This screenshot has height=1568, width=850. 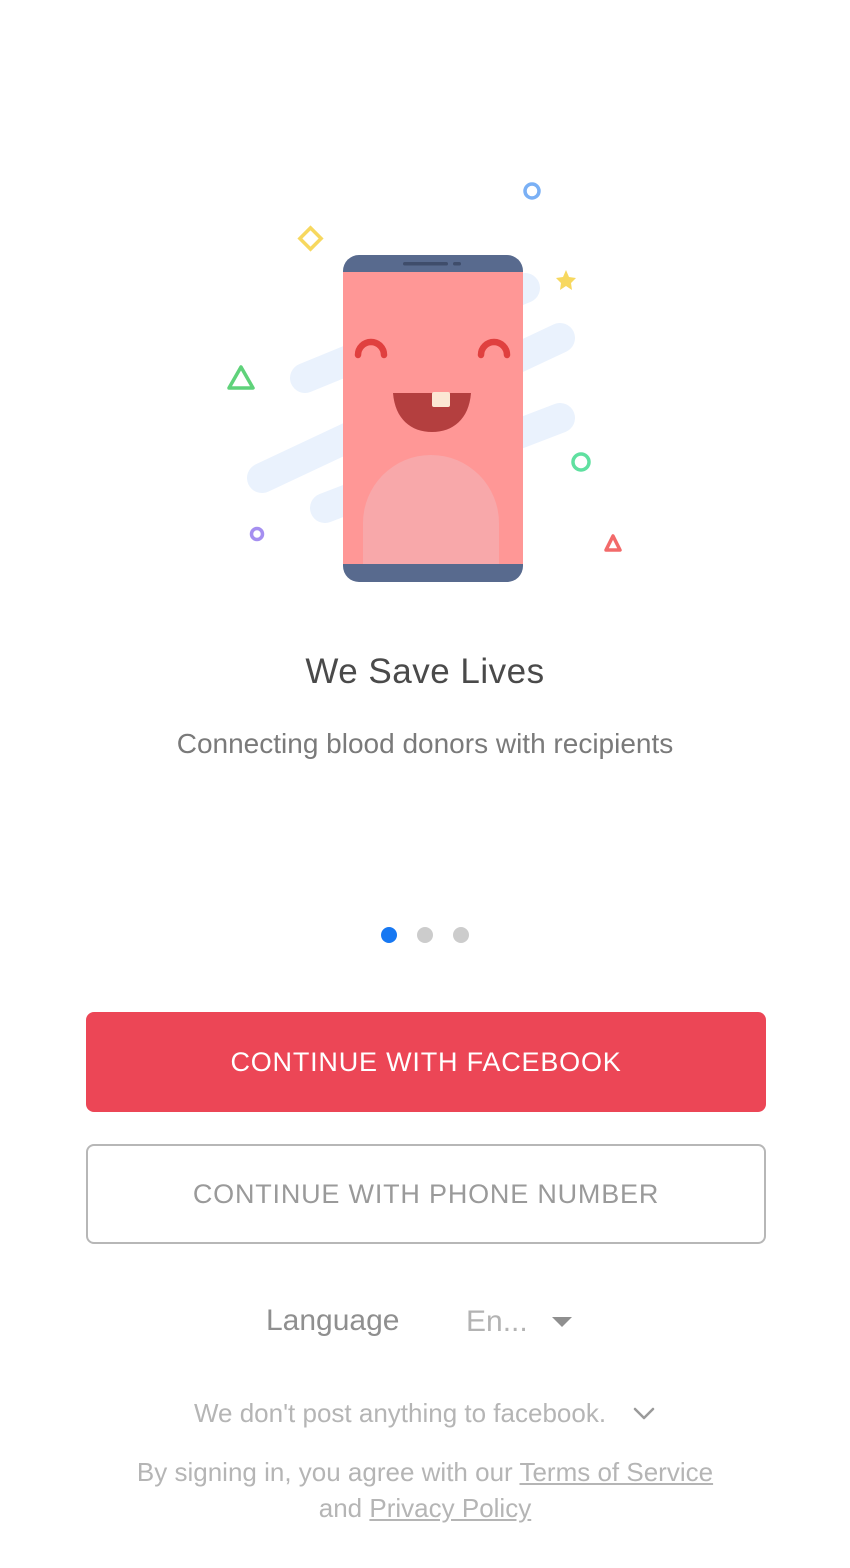 I want to click on continue-with-phone-button: CONTINUE WITH PHONE NUMBER, so click(x=426, y=1194).